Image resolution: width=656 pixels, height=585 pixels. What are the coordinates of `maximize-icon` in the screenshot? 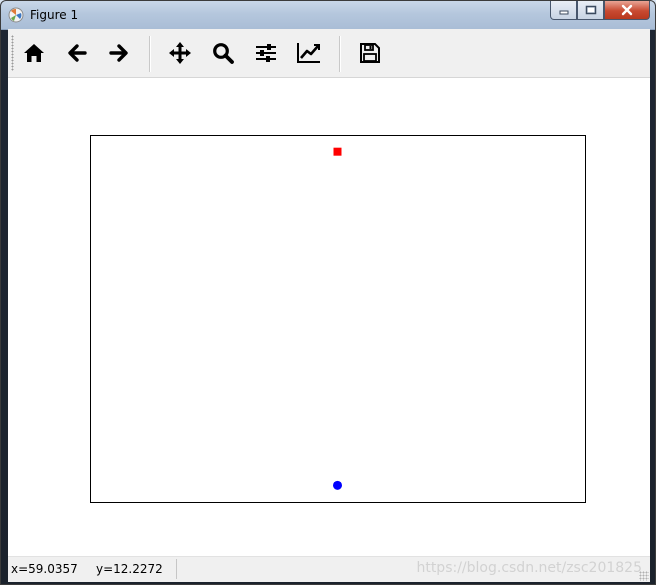 It's located at (590, 10).